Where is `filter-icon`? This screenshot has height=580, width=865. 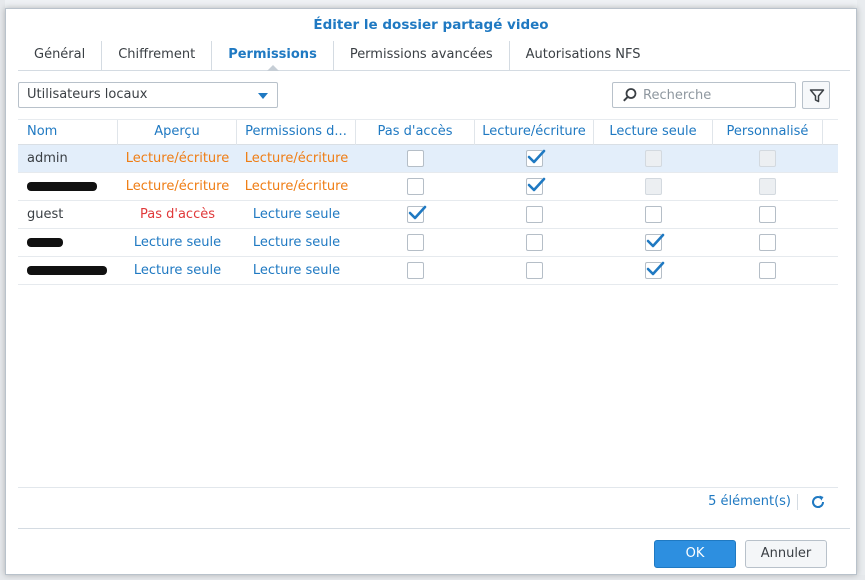
filter-icon is located at coordinates (817, 96).